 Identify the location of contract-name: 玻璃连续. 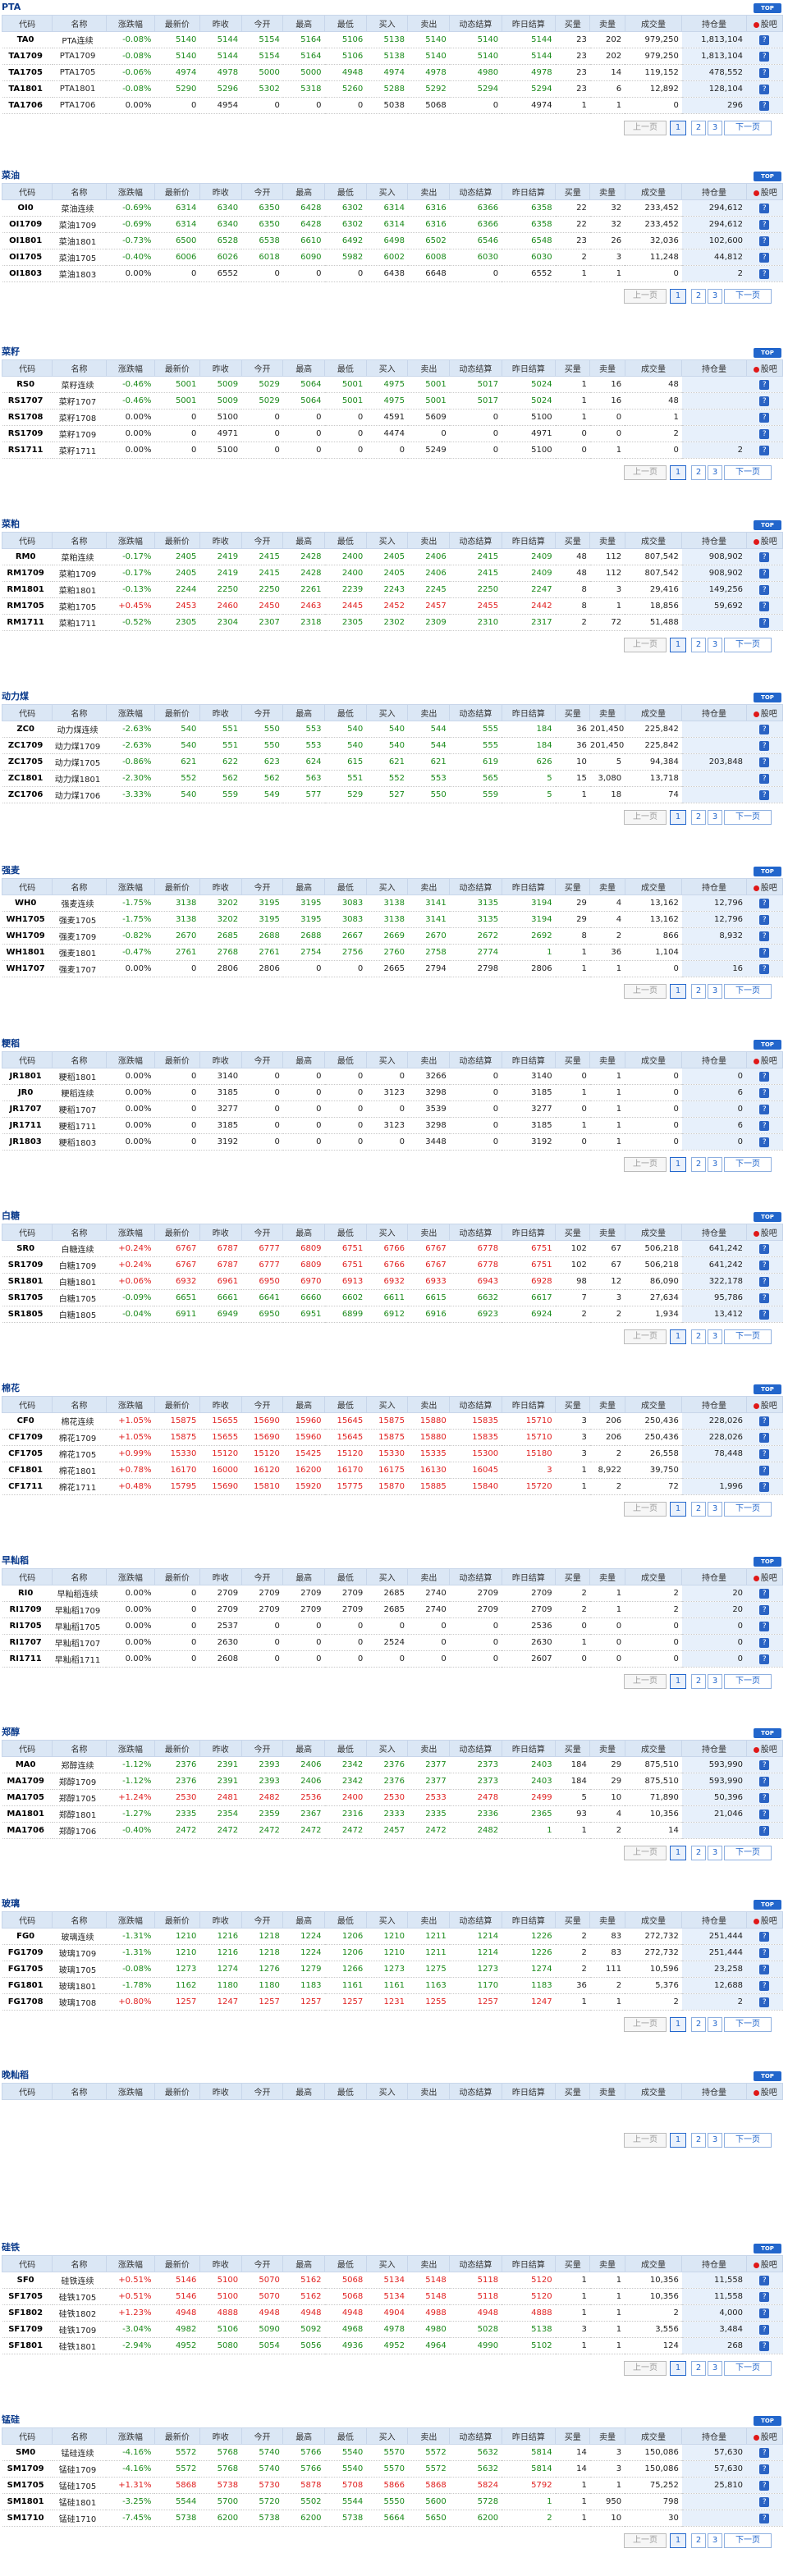
(79, 1936).